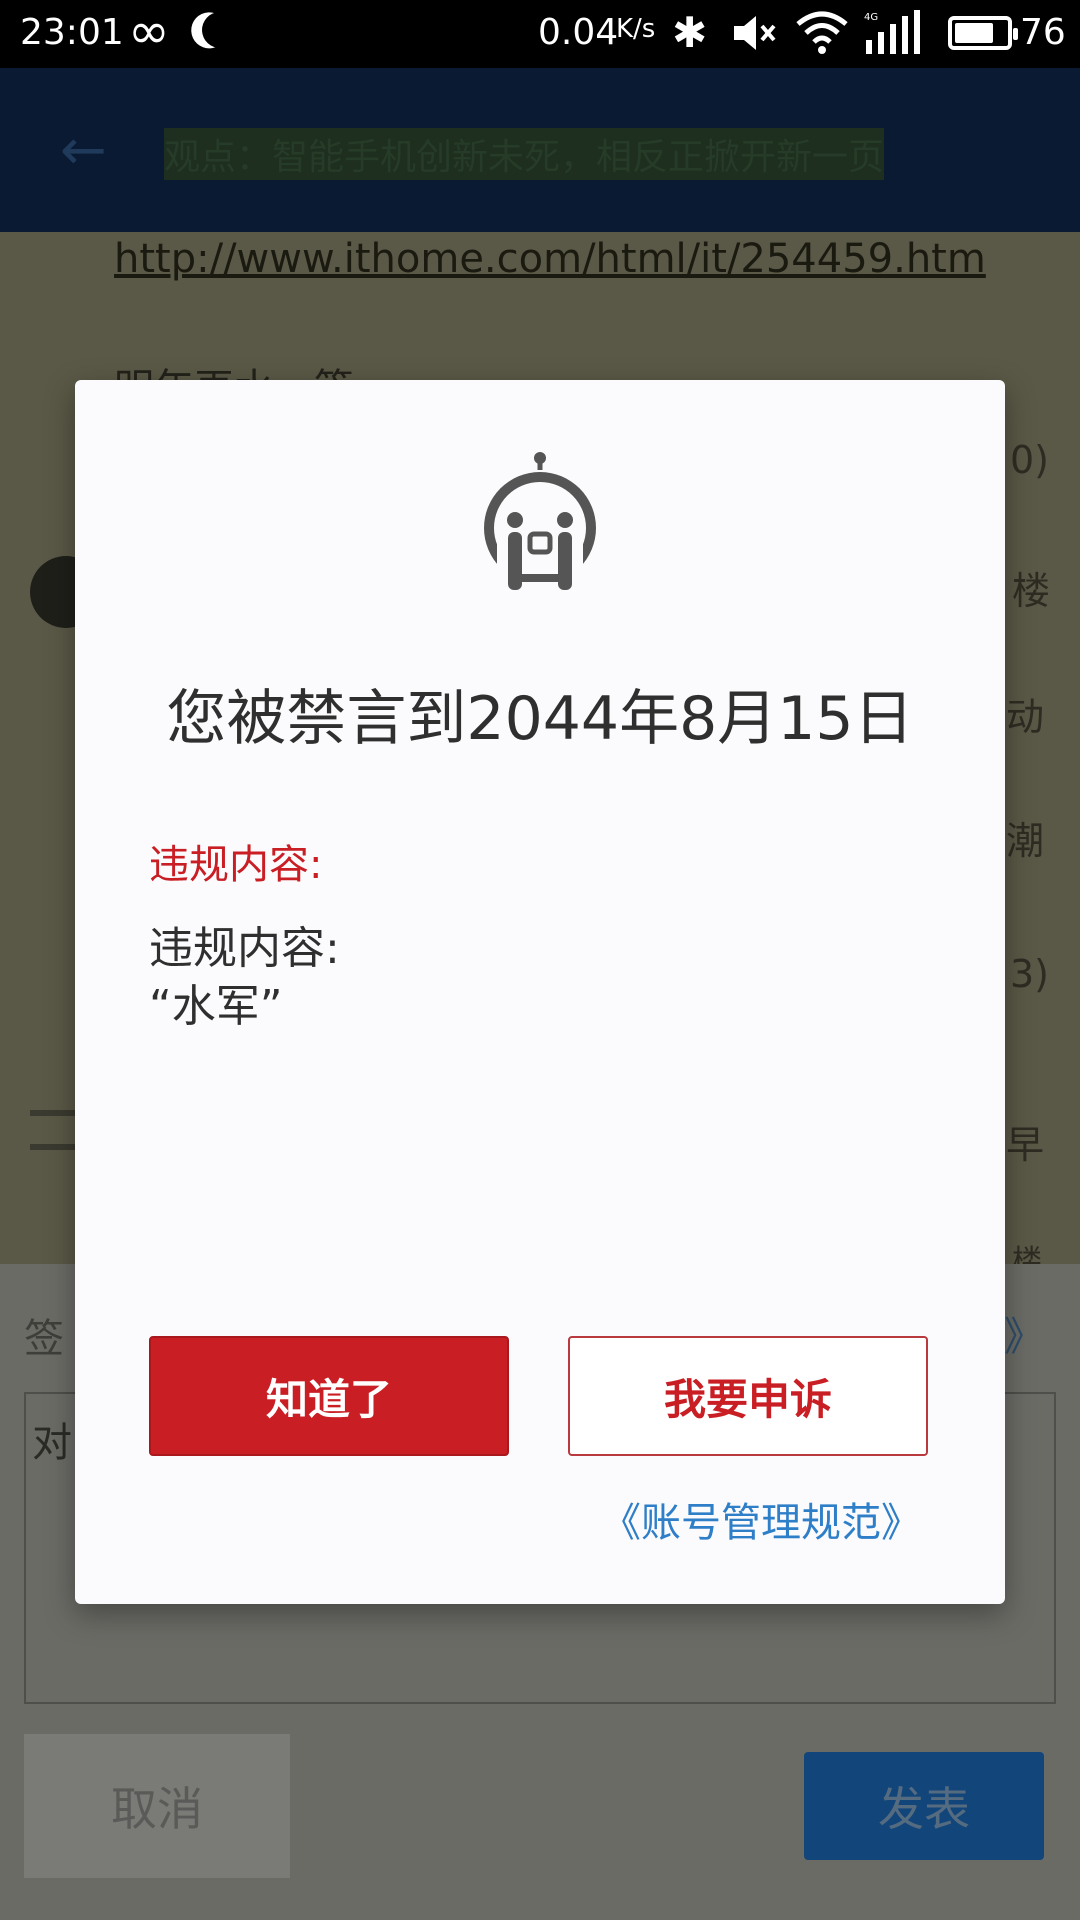  I want to click on side-fragment: 早, so click(1025, 1145).